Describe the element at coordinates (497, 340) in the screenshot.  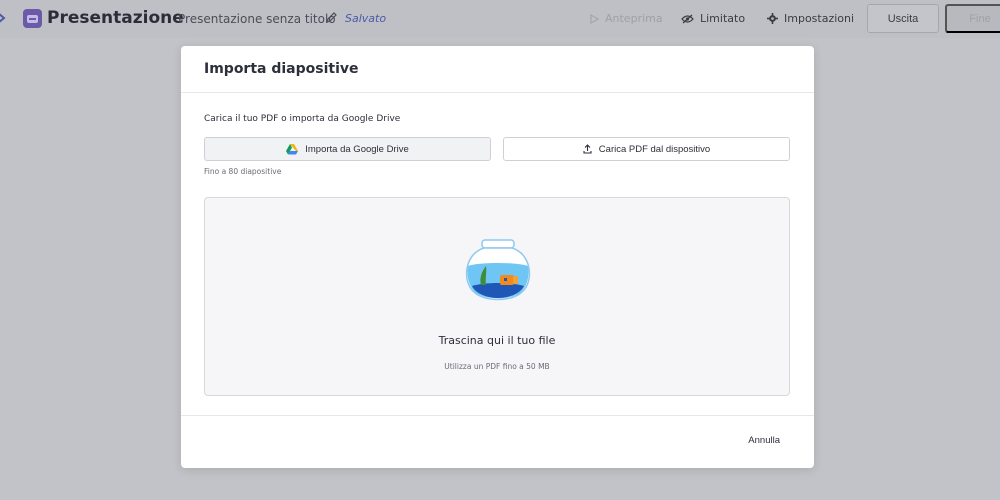
I see `dropzone-title: Trascina qui il tuo file` at that location.